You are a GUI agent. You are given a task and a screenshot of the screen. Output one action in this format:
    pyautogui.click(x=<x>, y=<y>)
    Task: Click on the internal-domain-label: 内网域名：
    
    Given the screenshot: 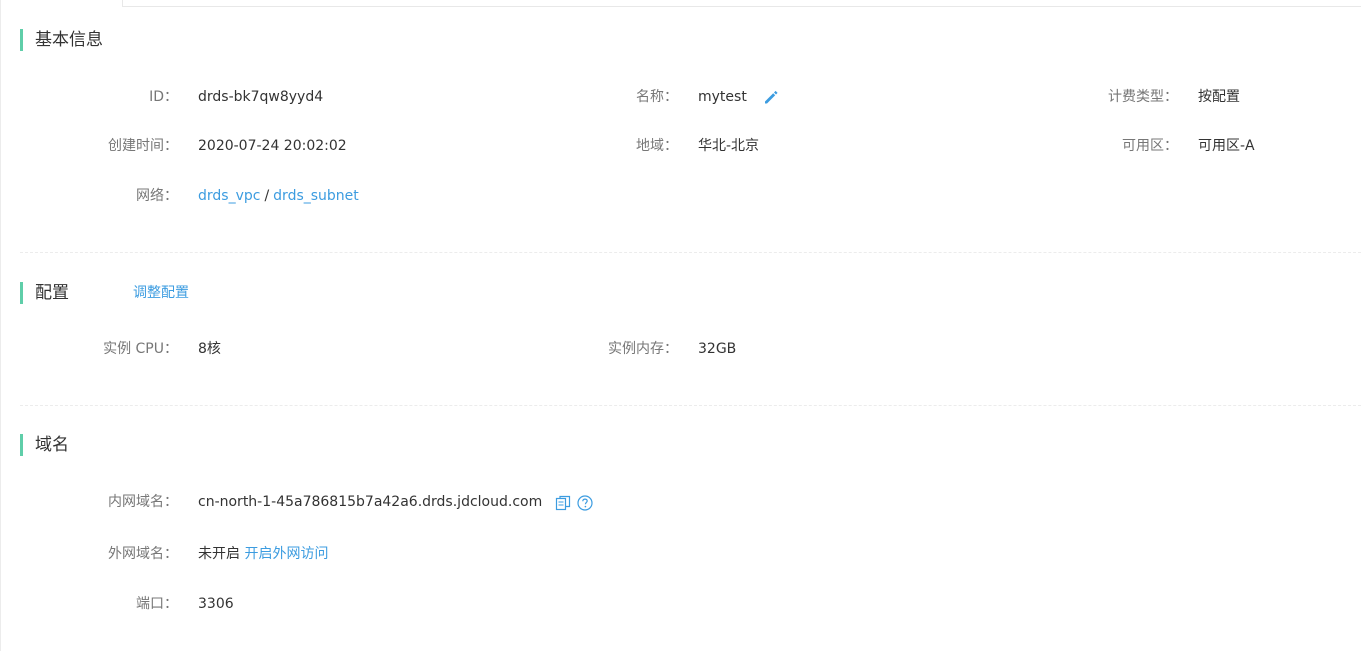 What is the action you would take?
    pyautogui.click(x=143, y=502)
    